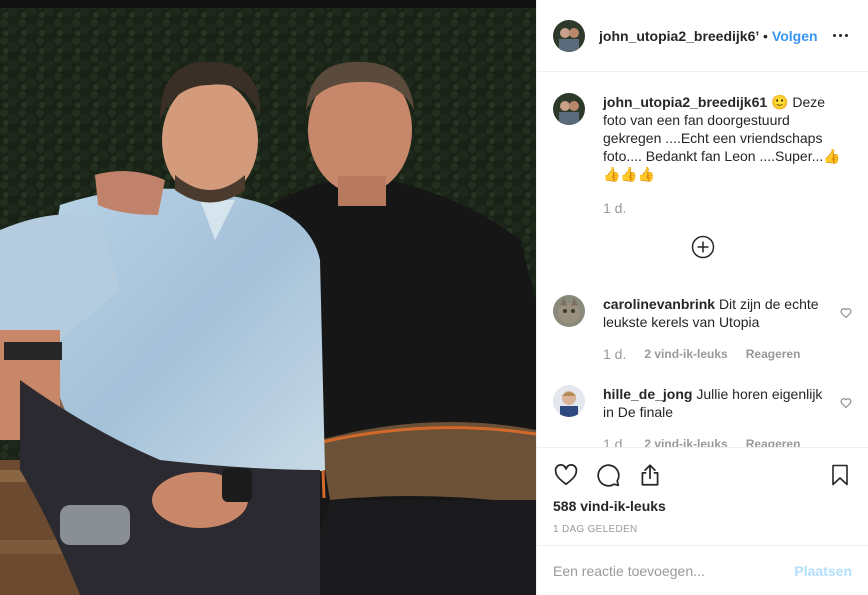 Image resolution: width=868 pixels, height=595 pixels. What do you see at coordinates (702, 506) in the screenshot?
I see `likes-count: 588 vind-ik-leuks` at bounding box center [702, 506].